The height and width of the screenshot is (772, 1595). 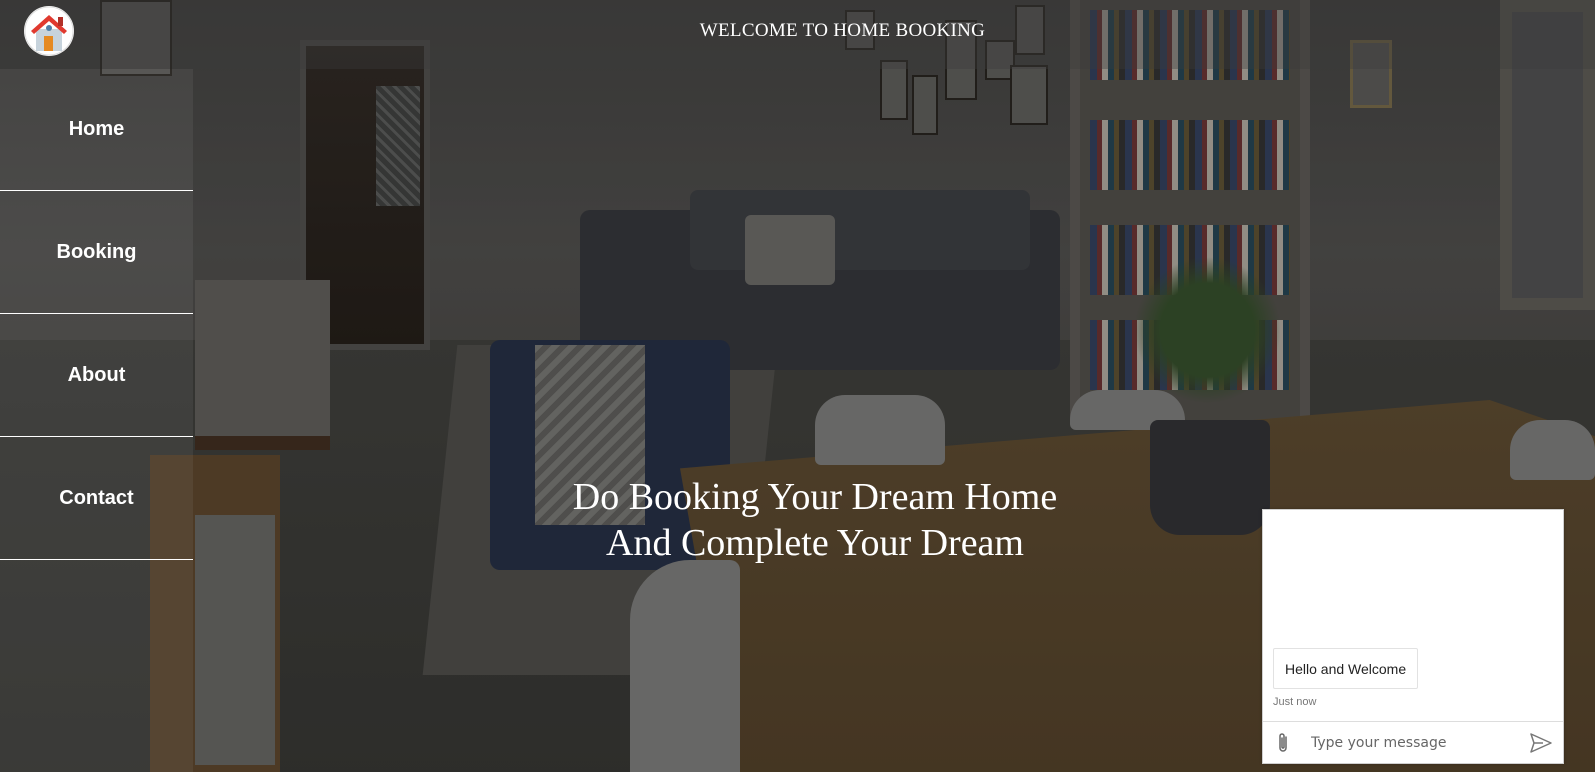 I want to click on nav-item-home: Home, so click(x=96, y=130).